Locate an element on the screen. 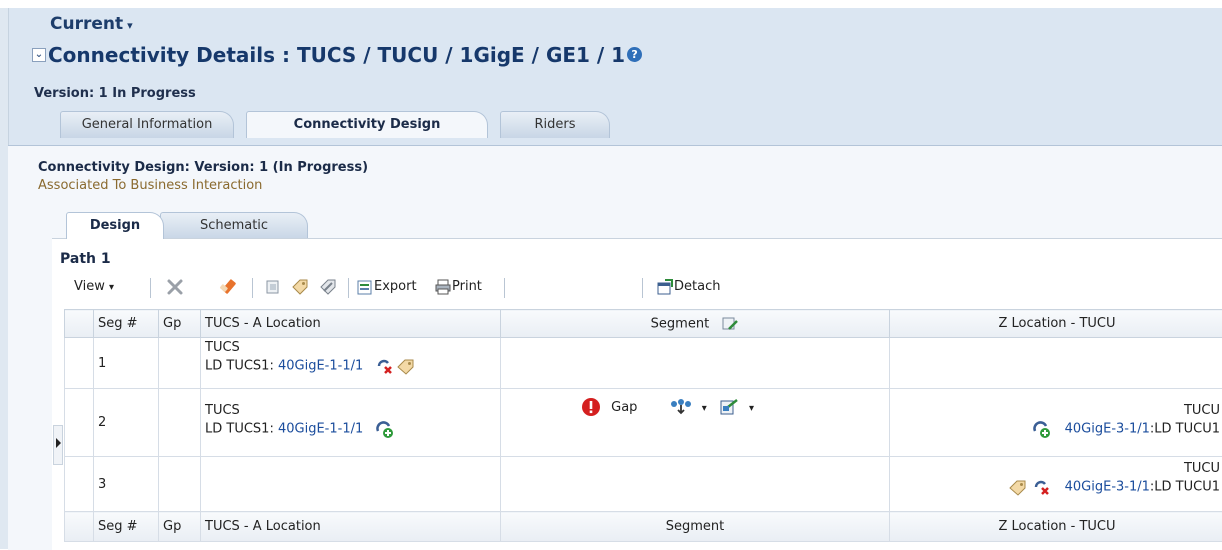 The image size is (1222, 550). delete-icon is located at coordinates (175, 287).